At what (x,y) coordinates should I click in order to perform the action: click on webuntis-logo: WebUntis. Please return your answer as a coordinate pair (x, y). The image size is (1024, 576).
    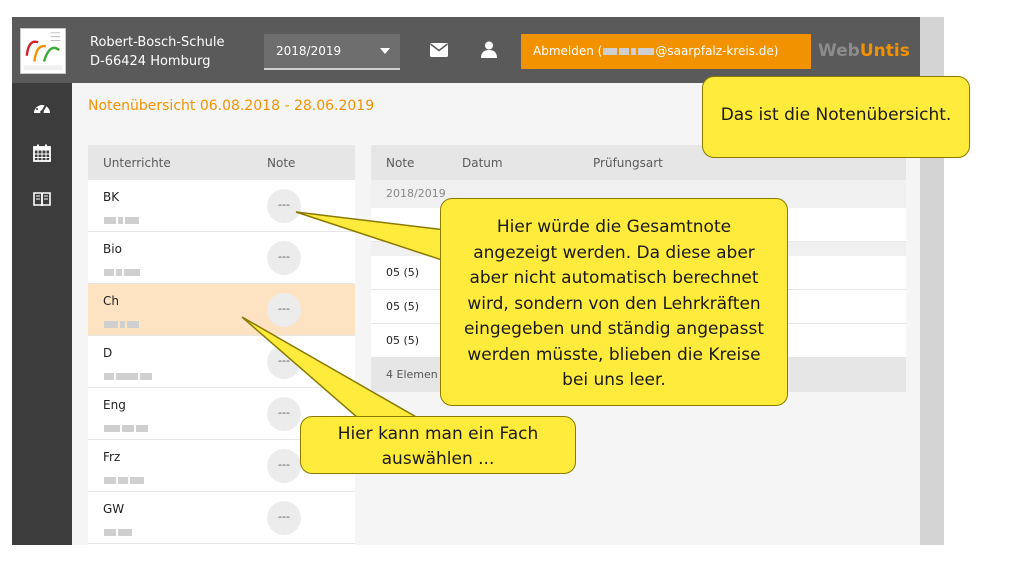
    Looking at the image, I should click on (864, 51).